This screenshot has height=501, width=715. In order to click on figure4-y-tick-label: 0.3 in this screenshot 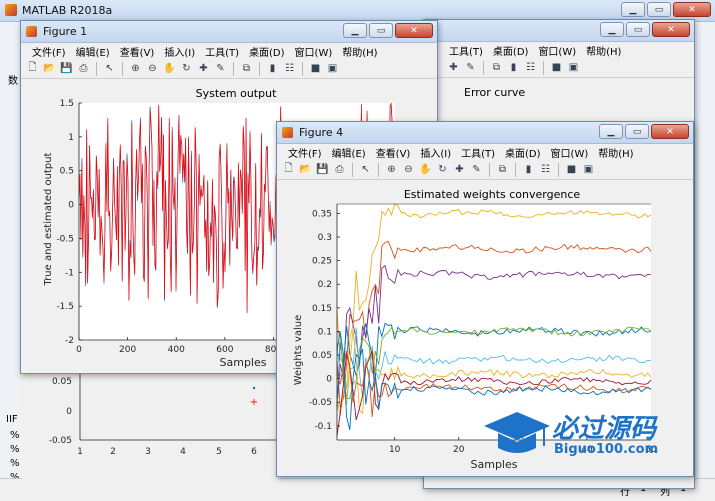, I will do `click(325, 238)`.